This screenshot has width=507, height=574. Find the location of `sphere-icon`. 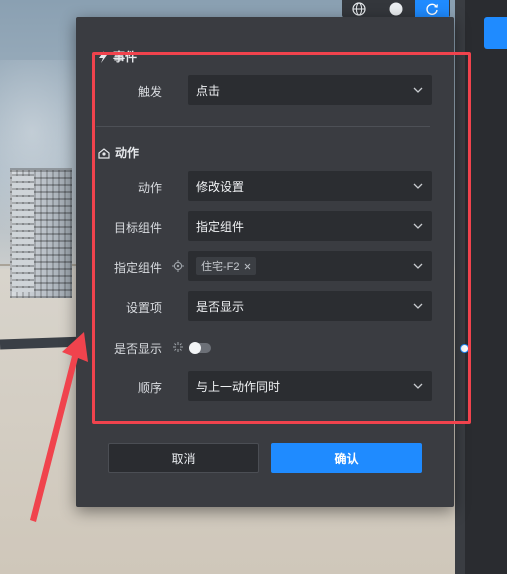

sphere-icon is located at coordinates (396, 9).